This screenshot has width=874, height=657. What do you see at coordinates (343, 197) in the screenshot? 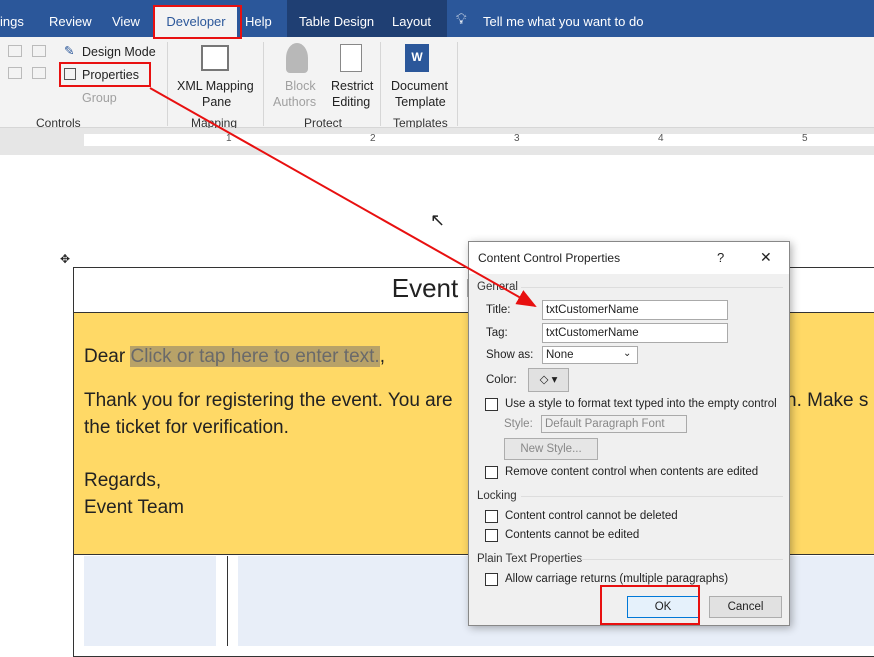
I see `annotation-arrow` at bounding box center [343, 197].